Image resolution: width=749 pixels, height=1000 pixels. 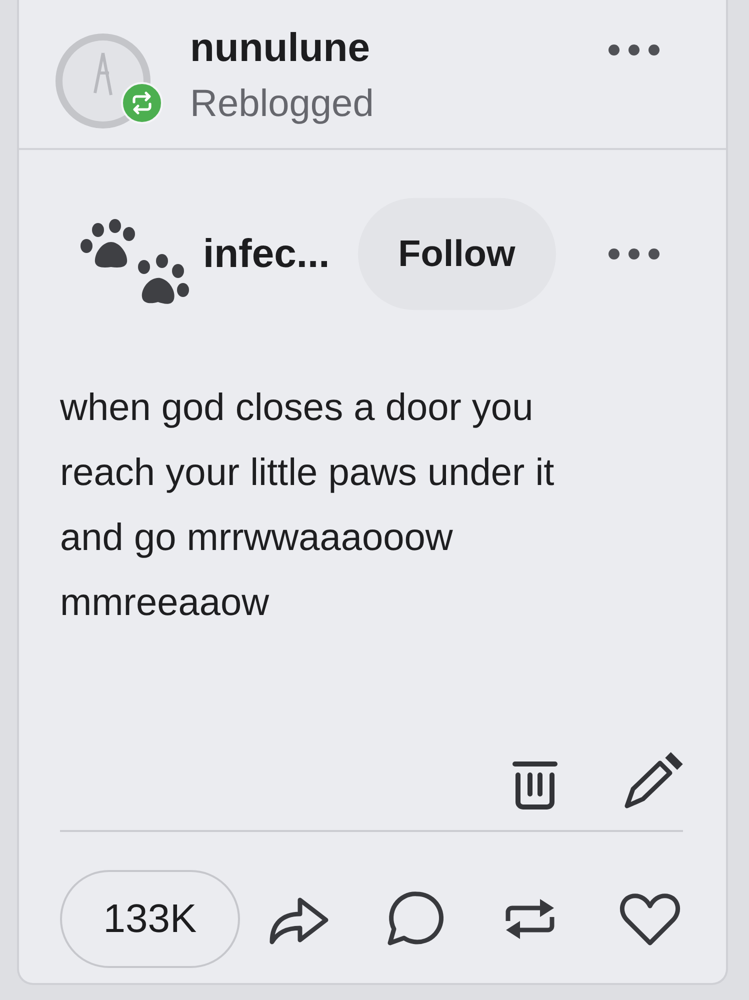 What do you see at coordinates (654, 781) in the screenshot?
I see `pencil-icon` at bounding box center [654, 781].